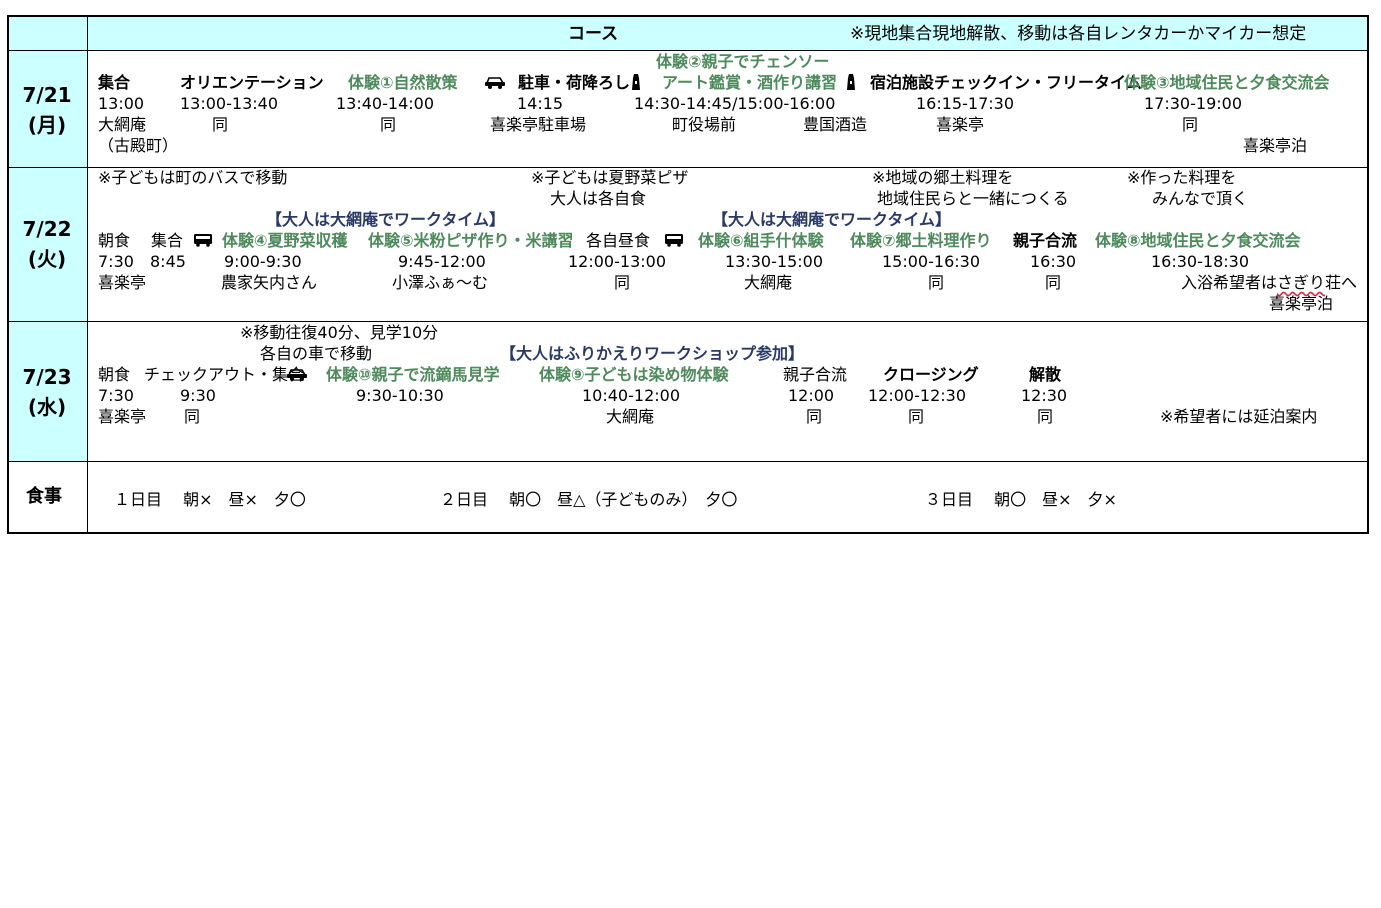 Image resolution: width=1381 pixels, height=908 pixels. What do you see at coordinates (116, 395) in the screenshot?
I see `day3-time-1: 7:30` at bounding box center [116, 395].